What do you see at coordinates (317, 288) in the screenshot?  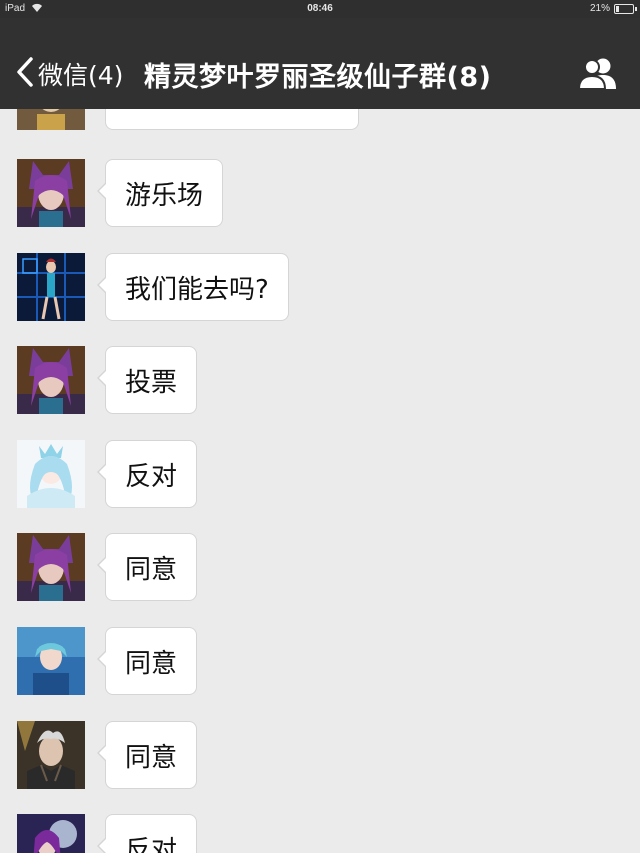 I see `message-item: 我们能去吗?` at bounding box center [317, 288].